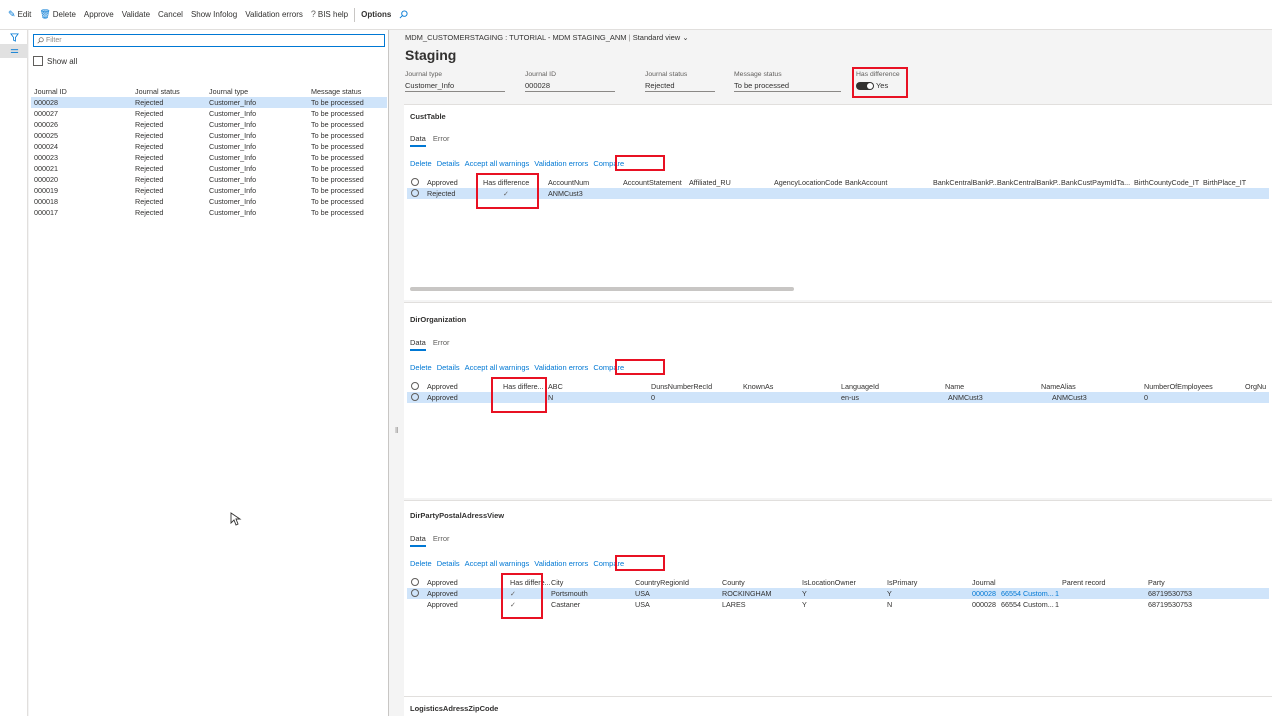 This screenshot has height=716, width=1272. What do you see at coordinates (902, 582) in the screenshot?
I see `col-is-primary: IsPrimary` at bounding box center [902, 582].